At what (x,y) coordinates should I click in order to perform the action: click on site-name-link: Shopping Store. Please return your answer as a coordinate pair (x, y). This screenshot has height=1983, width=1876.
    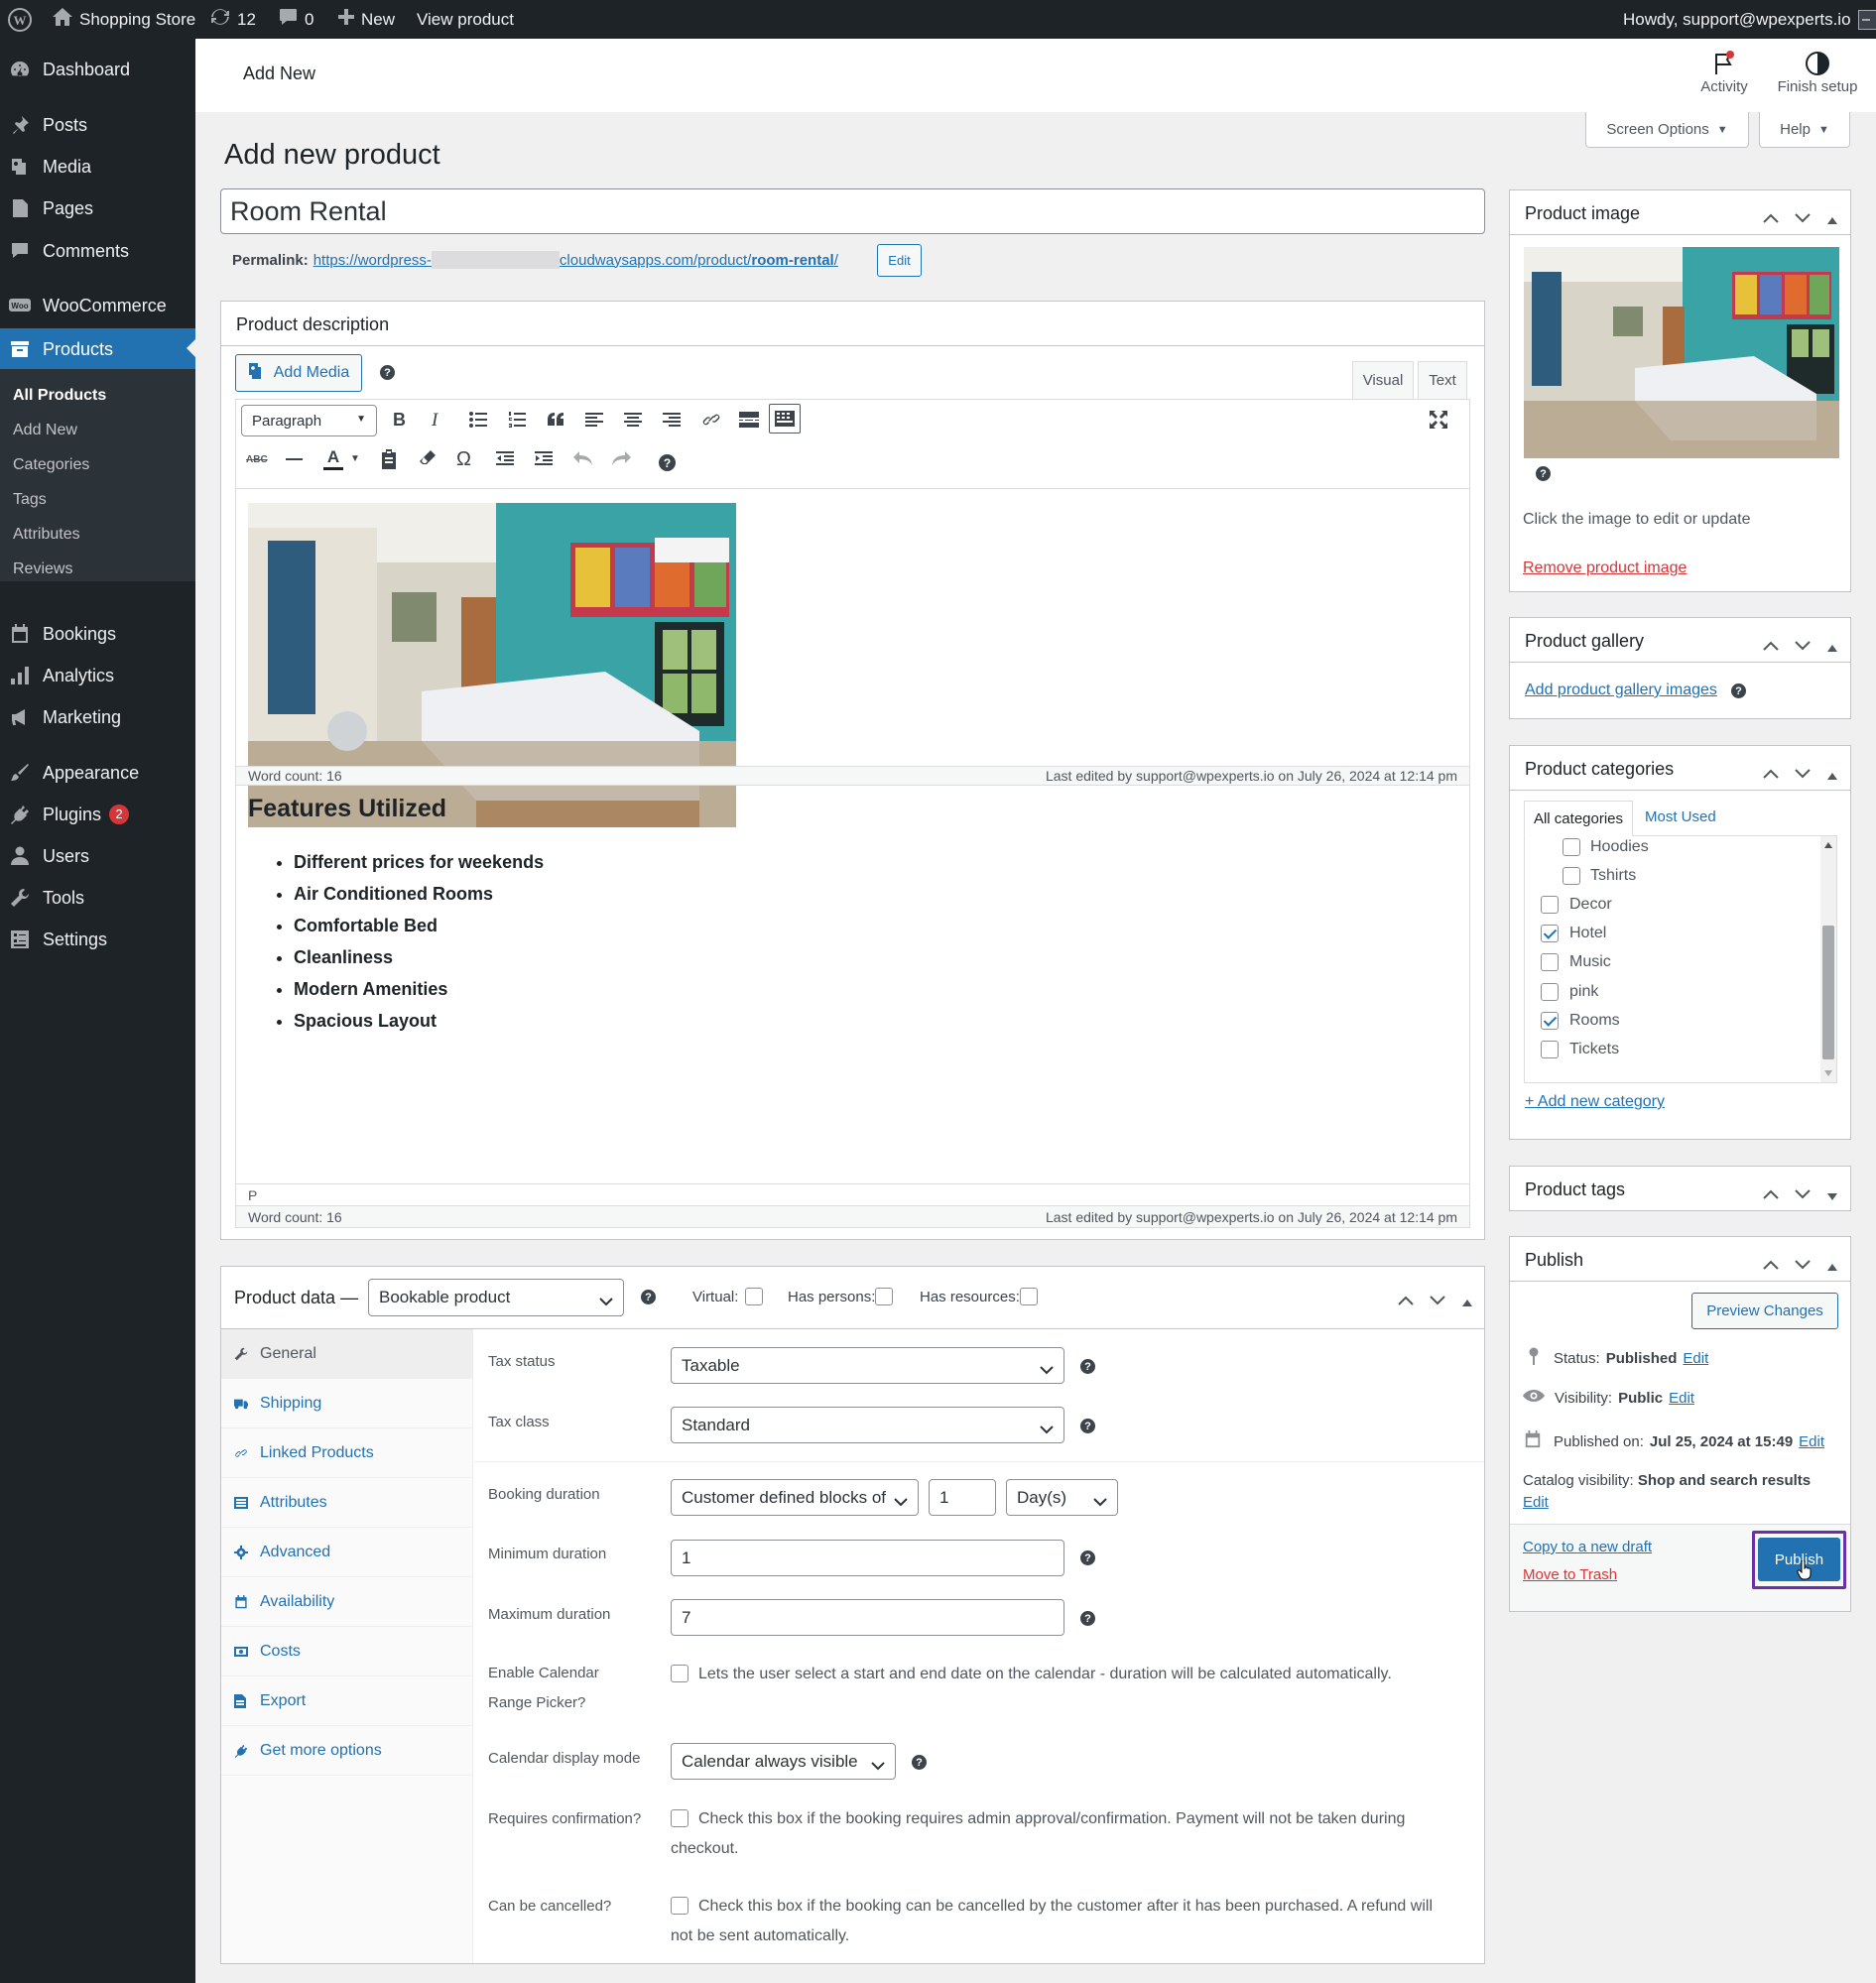
    Looking at the image, I should click on (124, 19).